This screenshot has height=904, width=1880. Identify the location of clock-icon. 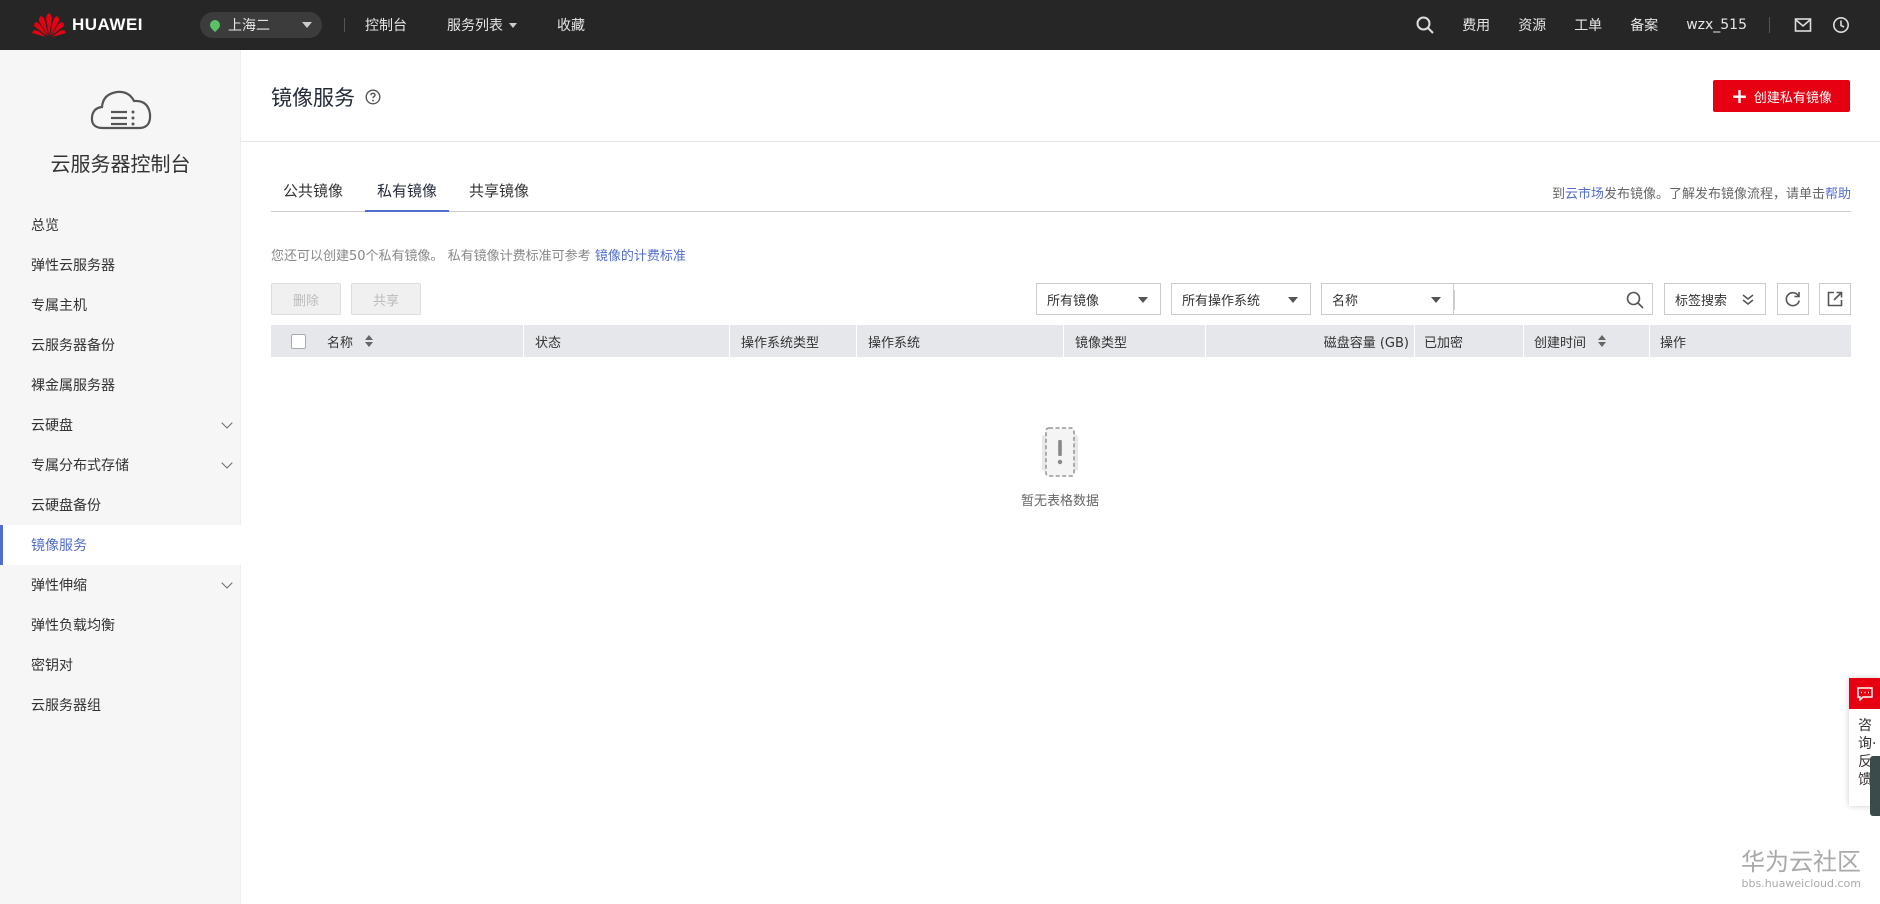
(1841, 25).